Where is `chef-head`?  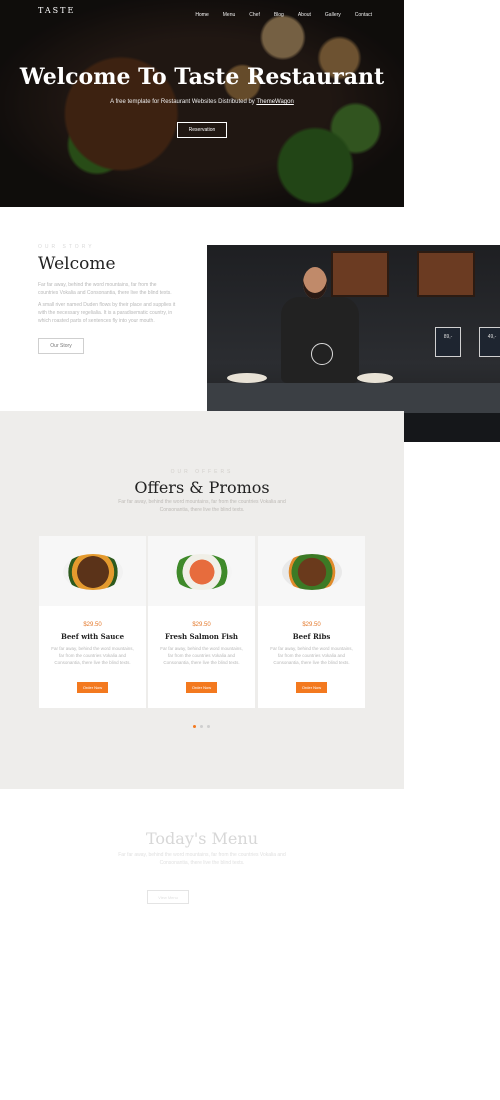
chef-head is located at coordinates (315, 283).